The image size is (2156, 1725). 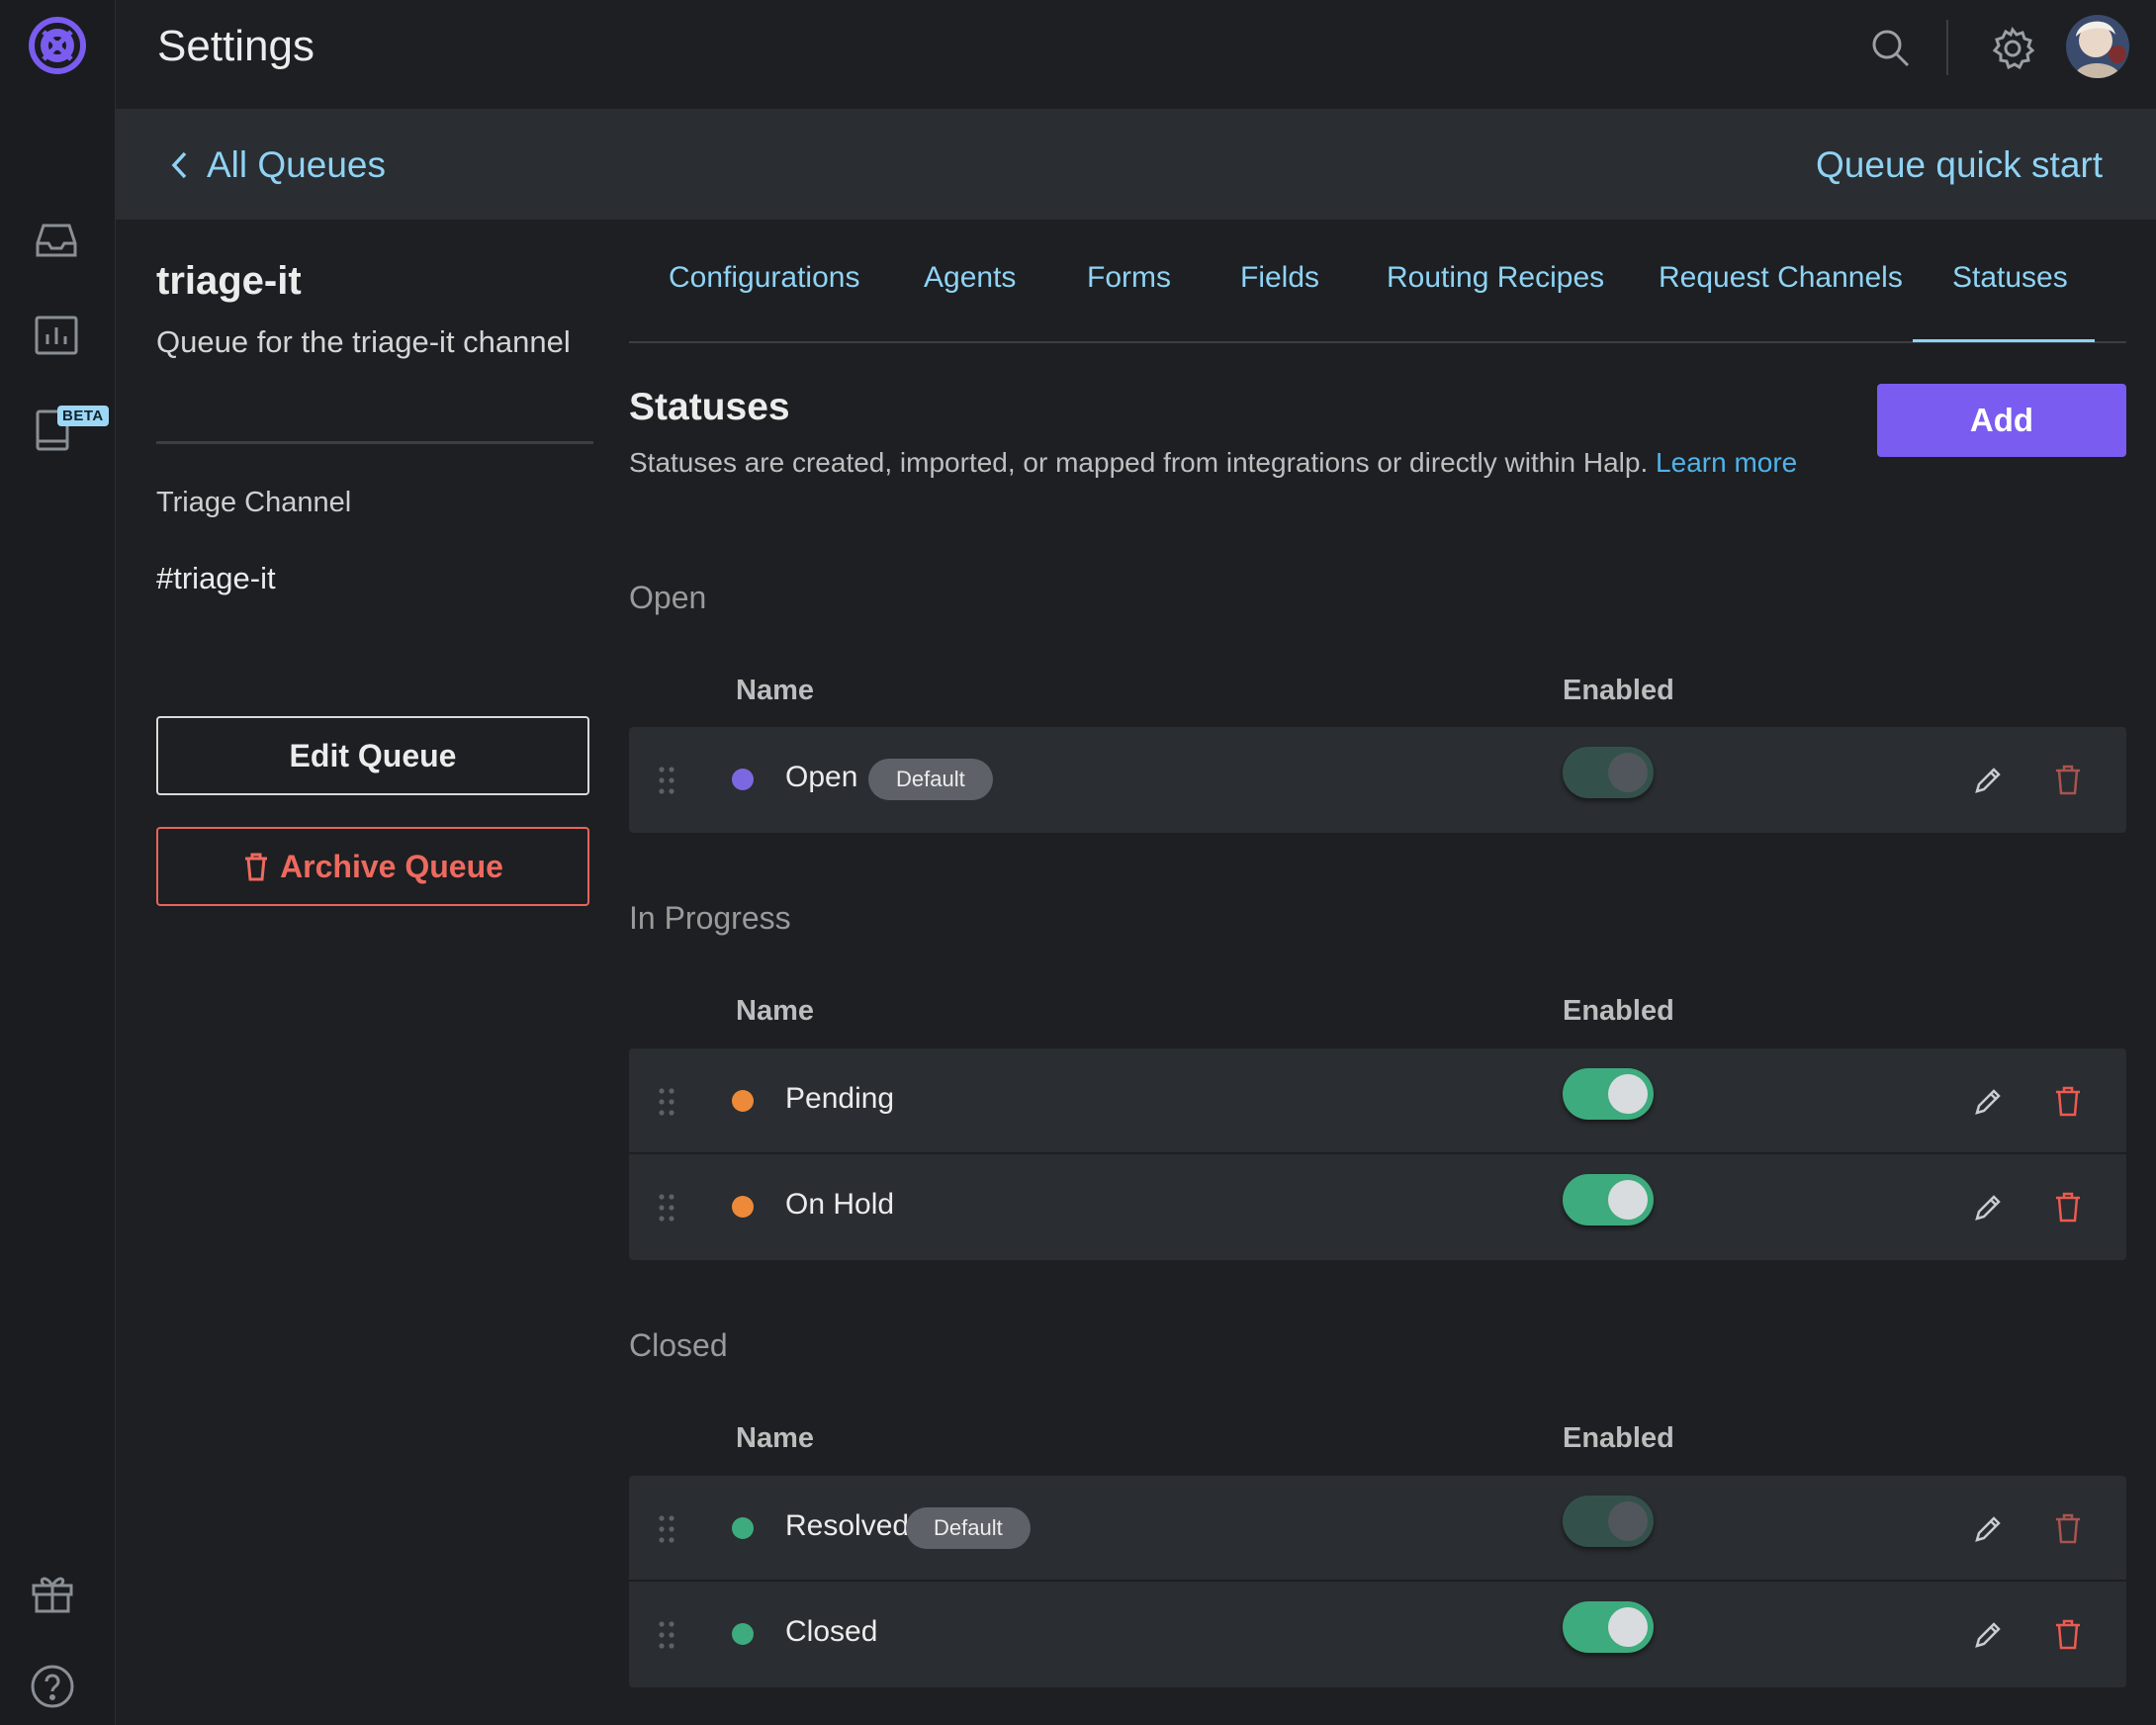 I want to click on statuses-heading: Statuses, so click(x=709, y=407).